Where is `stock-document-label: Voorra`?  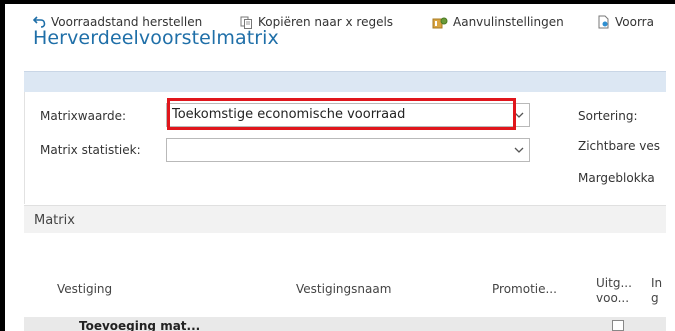
stock-document-label: Voorra is located at coordinates (634, 22).